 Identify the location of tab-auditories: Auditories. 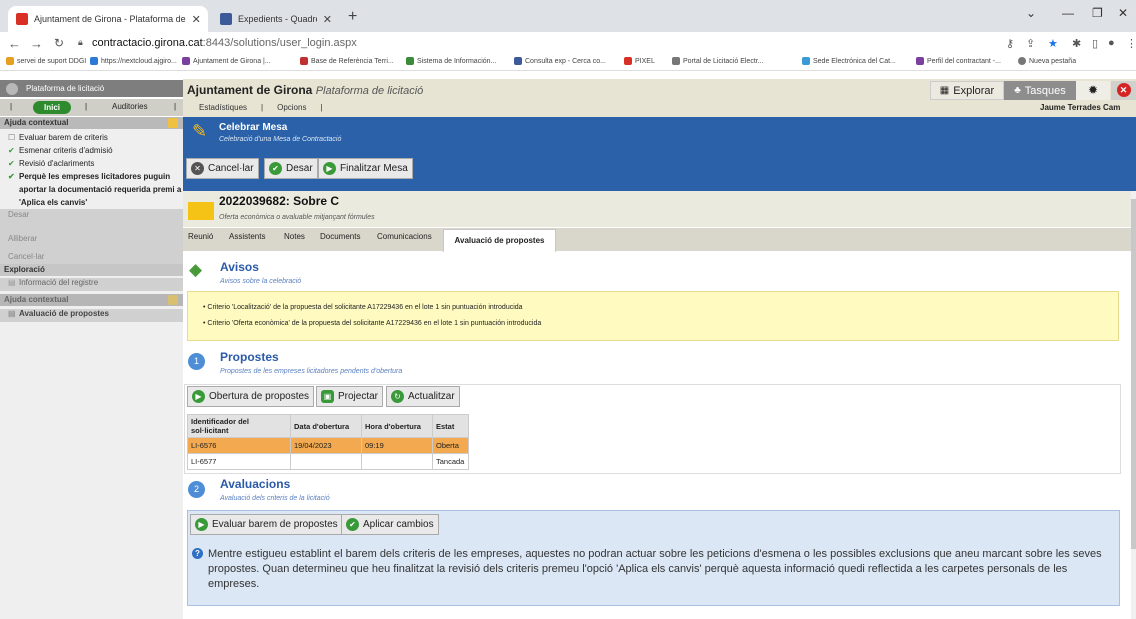
(130, 106).